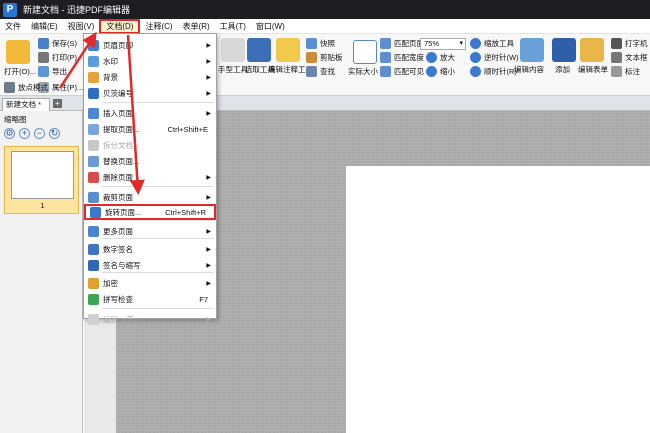  I want to click on hand-icon, so click(233, 50).